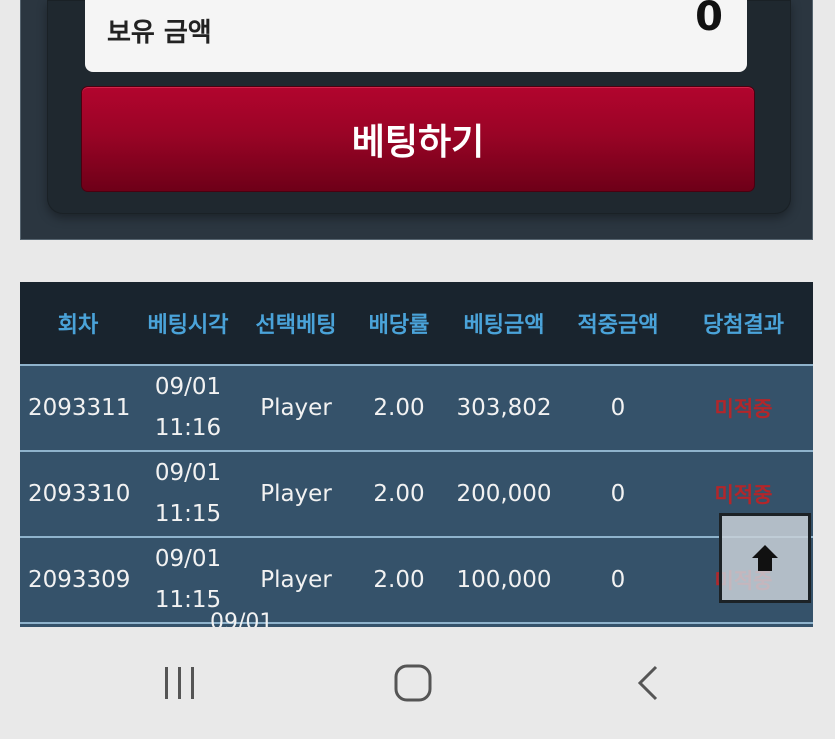 This screenshot has height=739, width=835. I want to click on arrow-up-icon, so click(765, 558).